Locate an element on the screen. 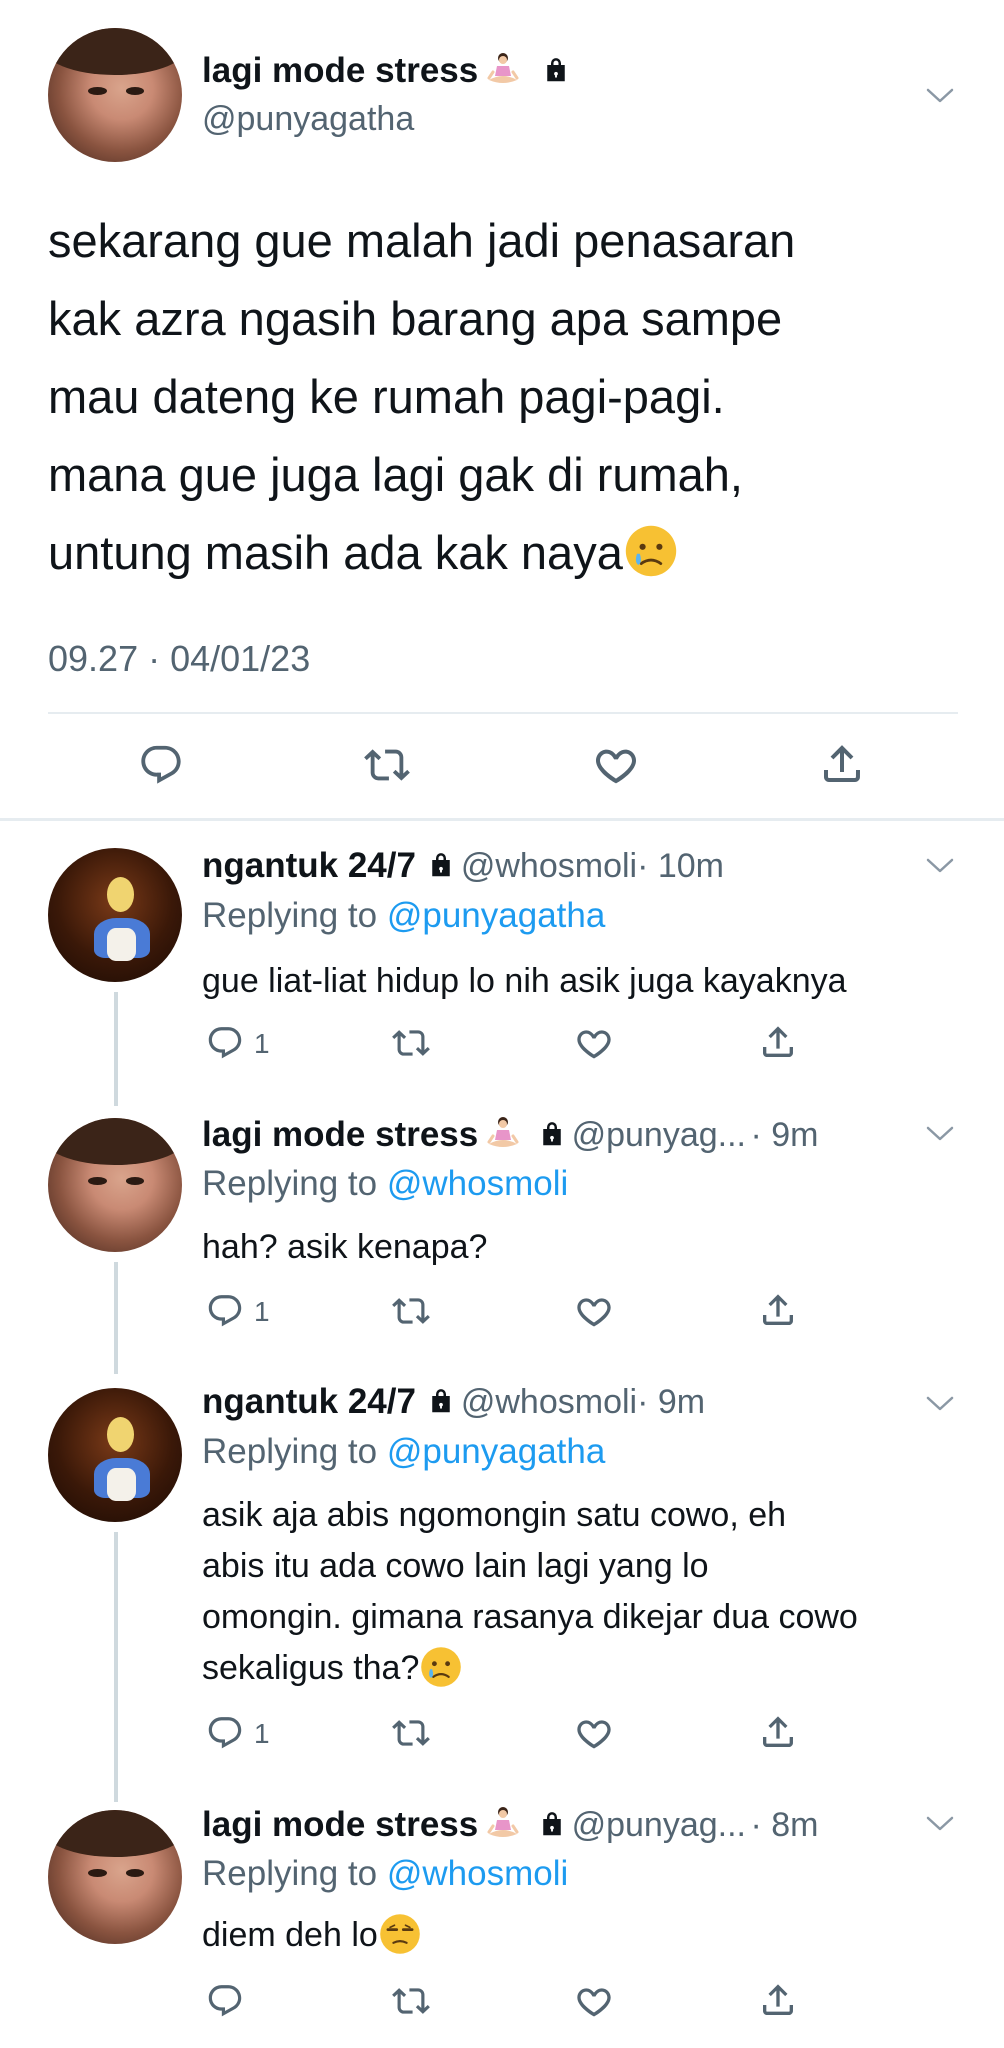 This screenshot has height=2048, width=1004. reply-text-line-last: sekaligus tha? is located at coordinates (592, 1668).